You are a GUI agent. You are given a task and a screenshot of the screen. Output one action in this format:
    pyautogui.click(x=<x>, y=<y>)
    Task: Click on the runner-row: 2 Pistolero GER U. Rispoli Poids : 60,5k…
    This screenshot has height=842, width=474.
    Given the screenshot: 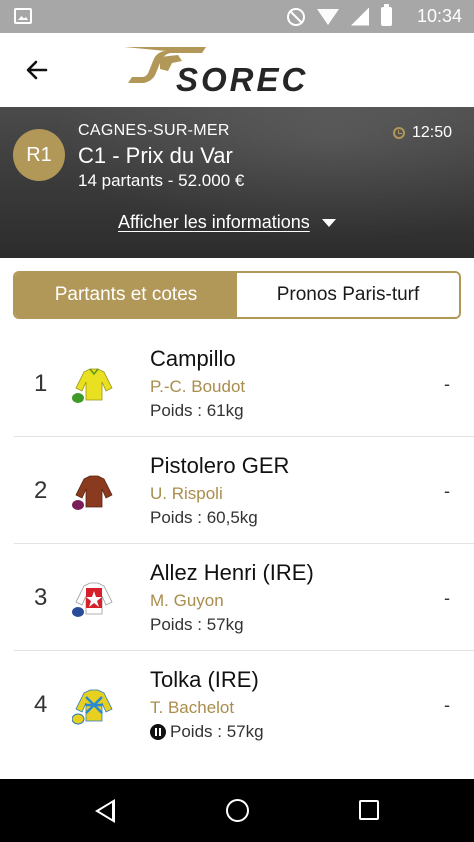 What is the action you would take?
    pyautogui.click(x=244, y=490)
    